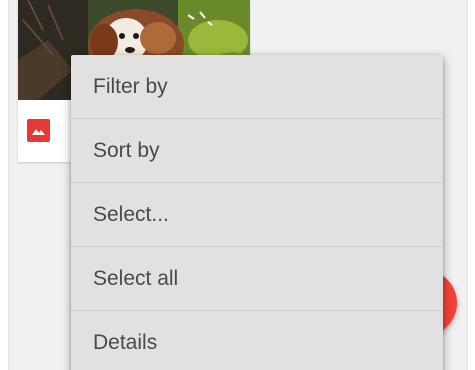  What do you see at coordinates (257, 87) in the screenshot?
I see `menu-item-filter-by: Filter by` at bounding box center [257, 87].